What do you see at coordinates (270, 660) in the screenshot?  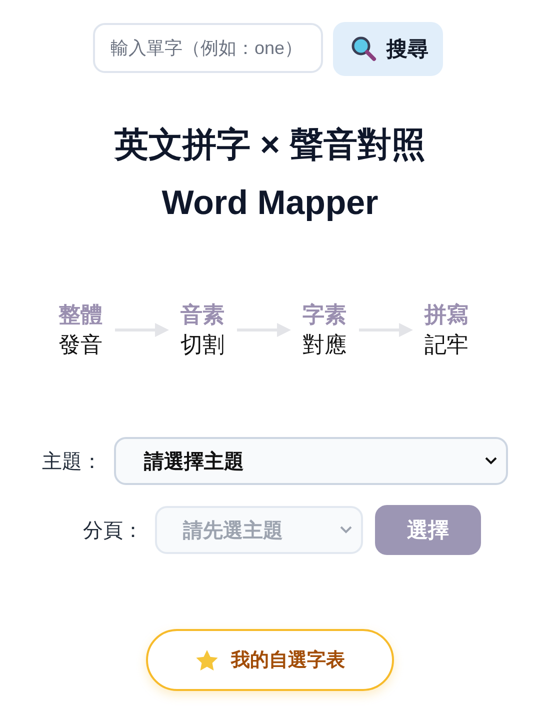 I see `favorites-button: 我的自選字表` at bounding box center [270, 660].